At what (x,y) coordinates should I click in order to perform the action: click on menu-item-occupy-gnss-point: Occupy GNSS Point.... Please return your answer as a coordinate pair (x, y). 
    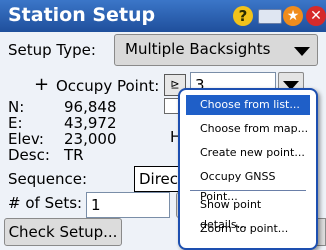
    Looking at the image, I should click on (248, 185).